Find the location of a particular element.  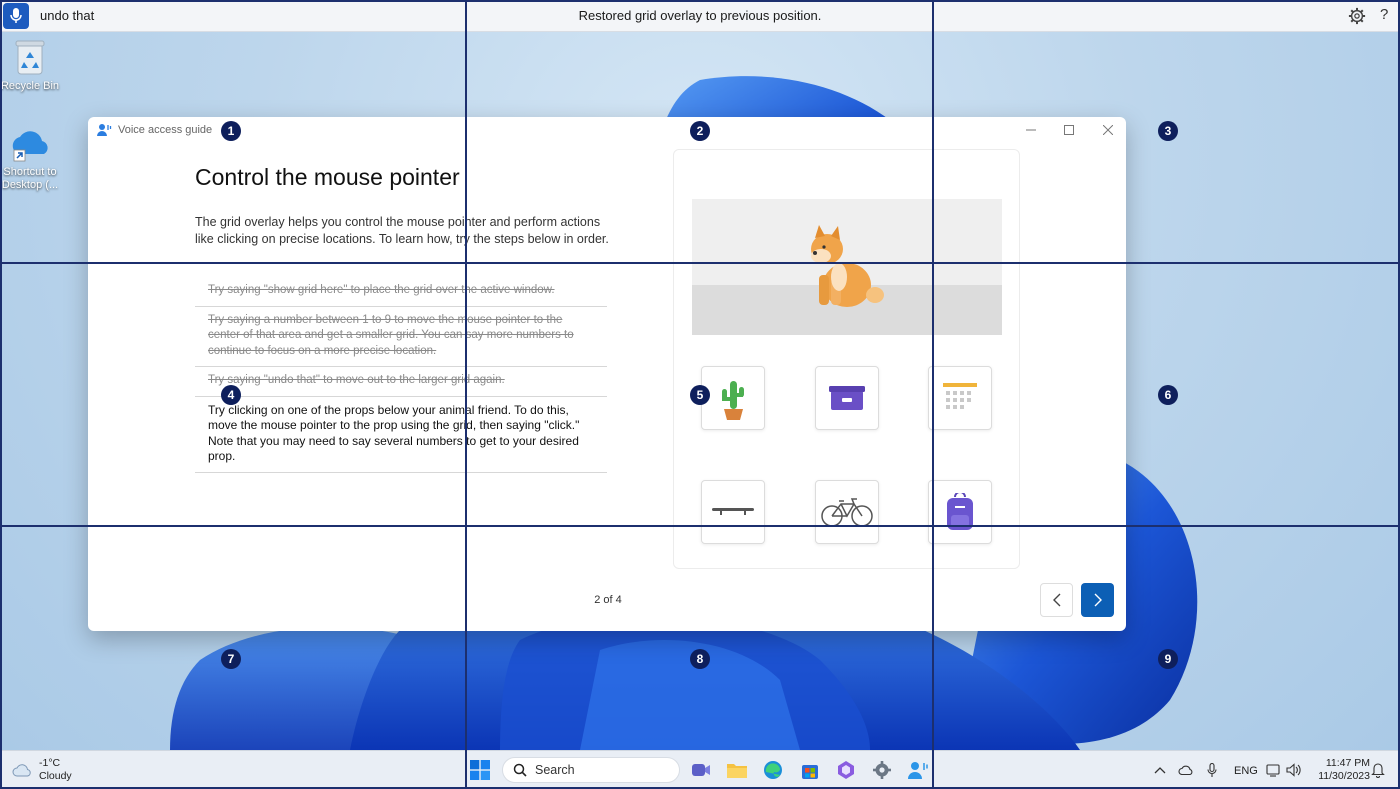

language-indicator: ENG is located at coordinates (1246, 771).